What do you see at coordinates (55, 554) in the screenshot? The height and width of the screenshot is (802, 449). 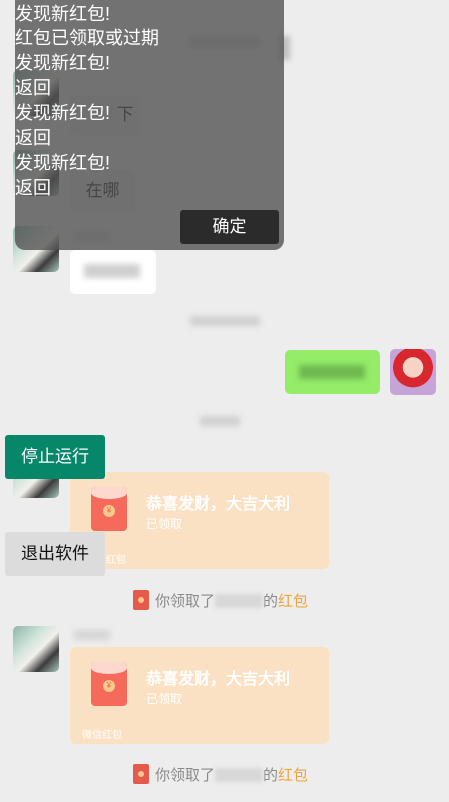 I see `exit-app-button: 退出软件` at bounding box center [55, 554].